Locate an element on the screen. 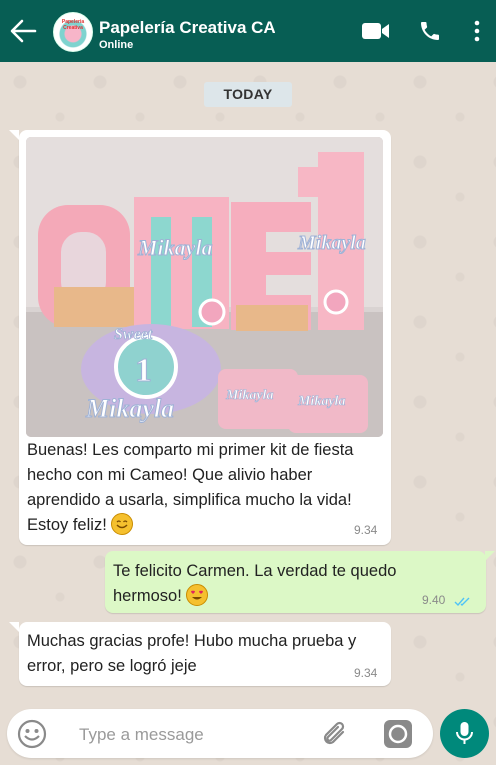 This screenshot has width=496, height=765. video-call-icon is located at coordinates (376, 31).